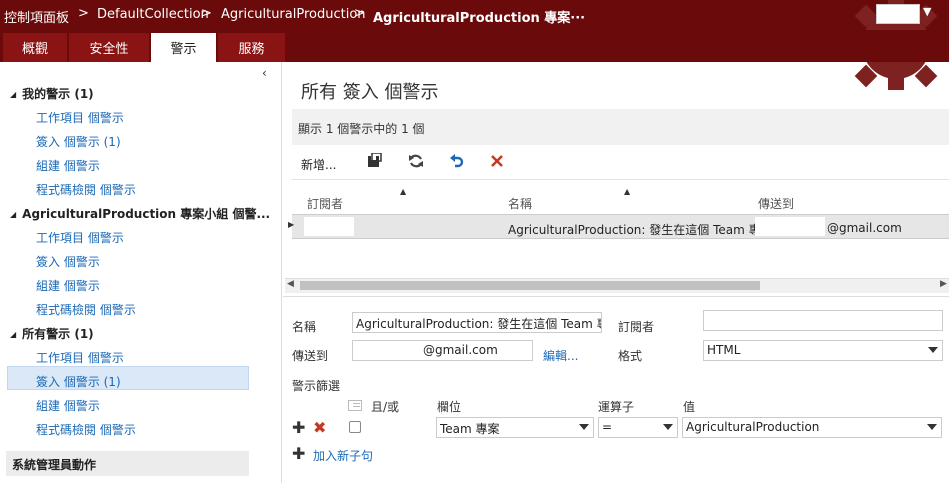 The width and height of the screenshot is (949, 483). Describe the element at coordinates (479, 18) in the screenshot. I see `breadcrumb-team: AgriculturalProduction 專案···` at that location.